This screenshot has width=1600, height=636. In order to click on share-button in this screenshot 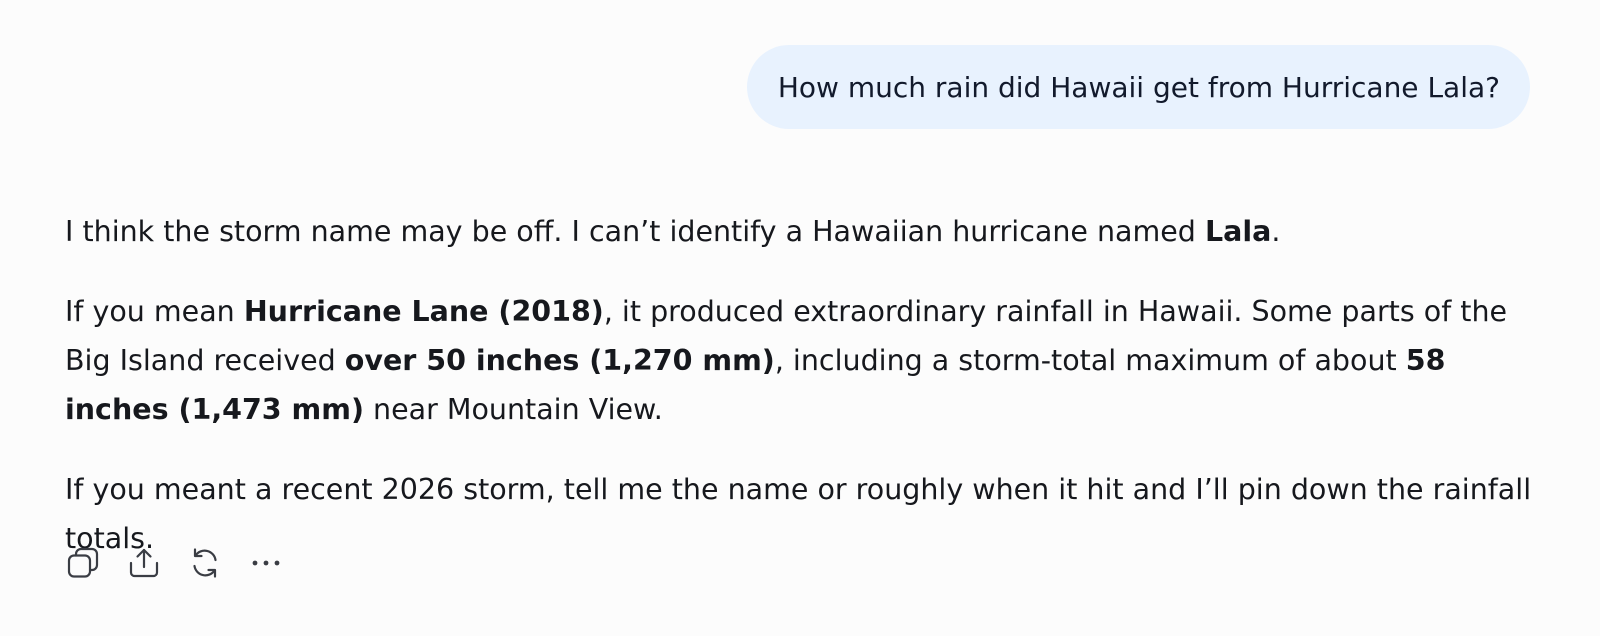, I will do `click(144, 563)`.